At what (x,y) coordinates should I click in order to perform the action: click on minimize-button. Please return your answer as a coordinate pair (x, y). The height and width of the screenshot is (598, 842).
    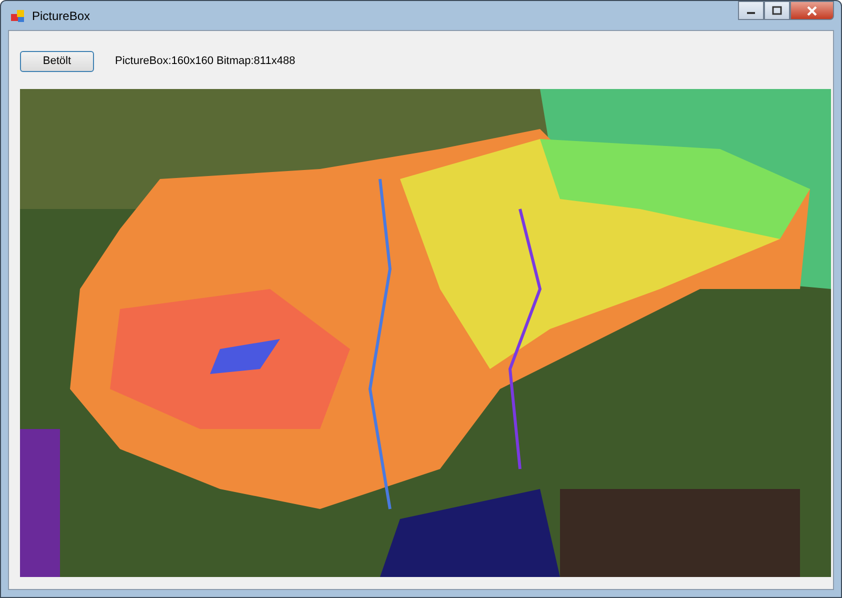
    Looking at the image, I should click on (751, 10).